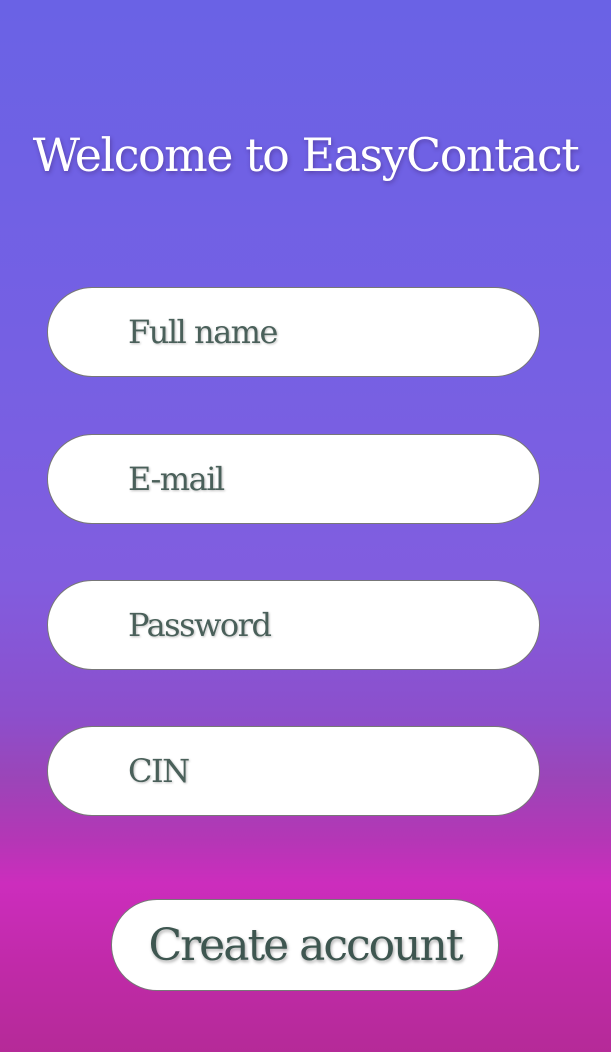 The width and height of the screenshot is (611, 1052). I want to click on email-field, so click(293, 479).